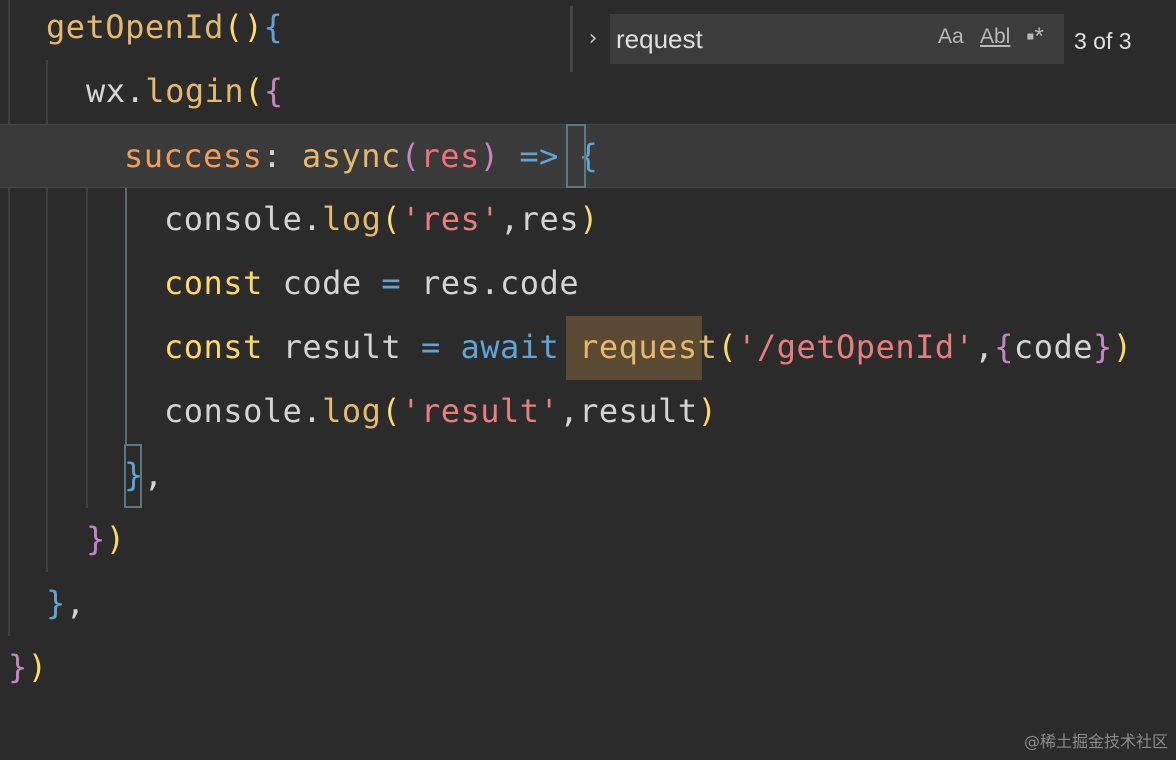  What do you see at coordinates (588, 539) in the screenshot?
I see `code-line-9: })` at bounding box center [588, 539].